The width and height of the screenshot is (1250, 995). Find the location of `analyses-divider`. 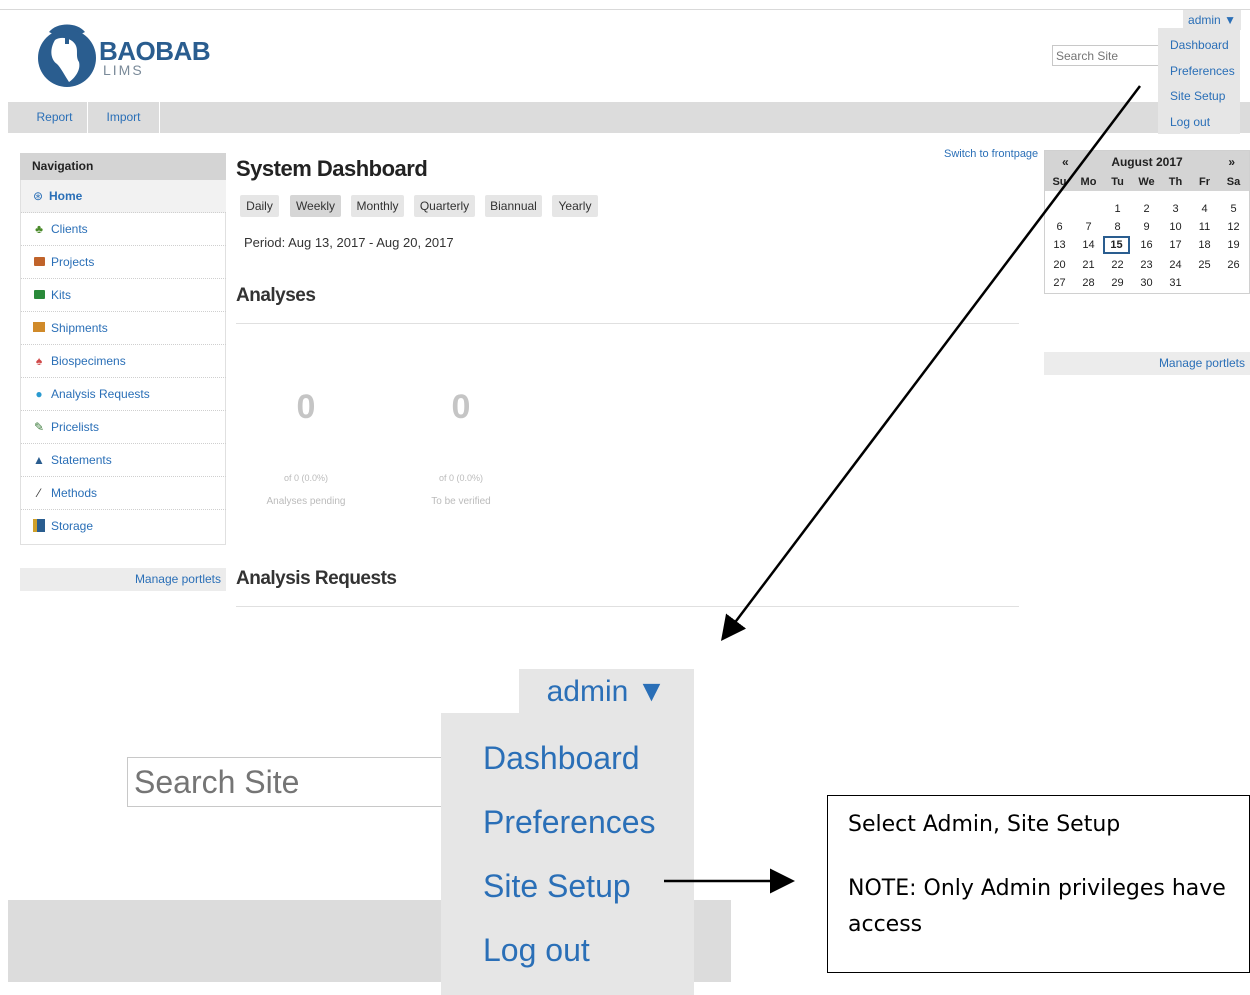

analyses-divider is located at coordinates (627, 323).